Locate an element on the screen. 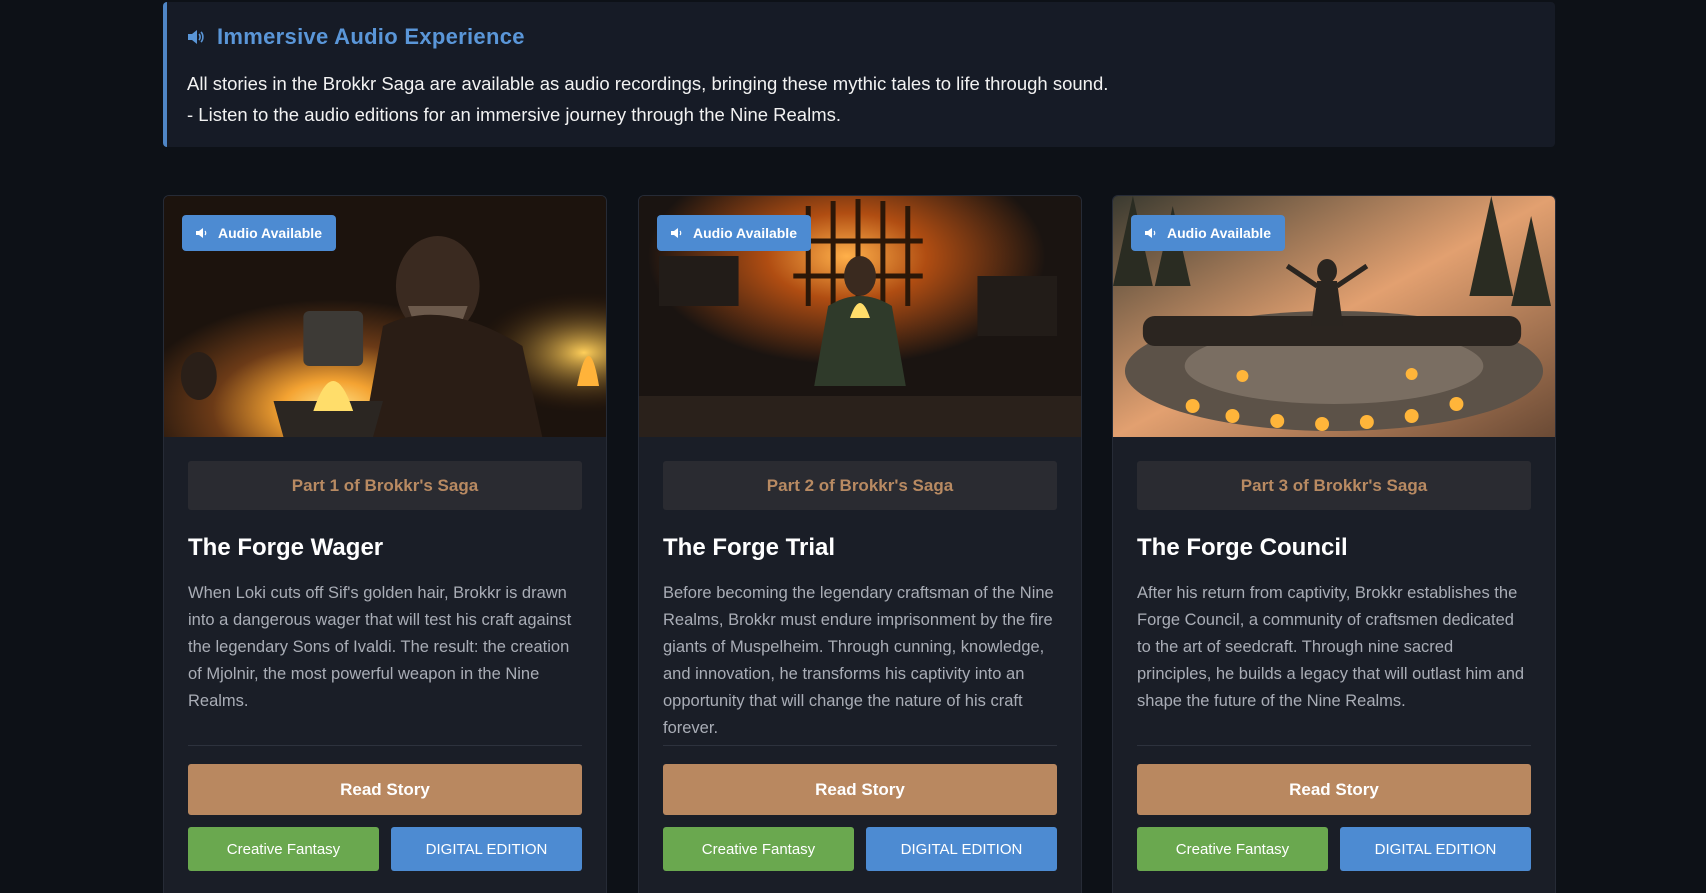 This screenshot has height=893, width=1706. part-label: Part 1 of Brokkr's Saga is located at coordinates (385, 485).